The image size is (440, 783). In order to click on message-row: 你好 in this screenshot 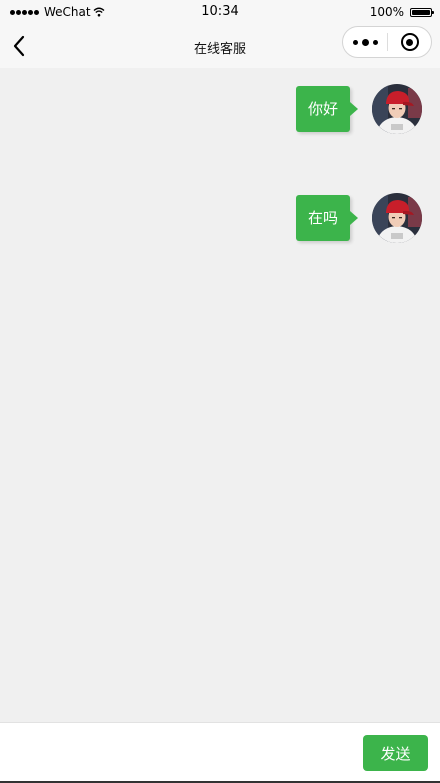, I will do `click(358, 109)`.